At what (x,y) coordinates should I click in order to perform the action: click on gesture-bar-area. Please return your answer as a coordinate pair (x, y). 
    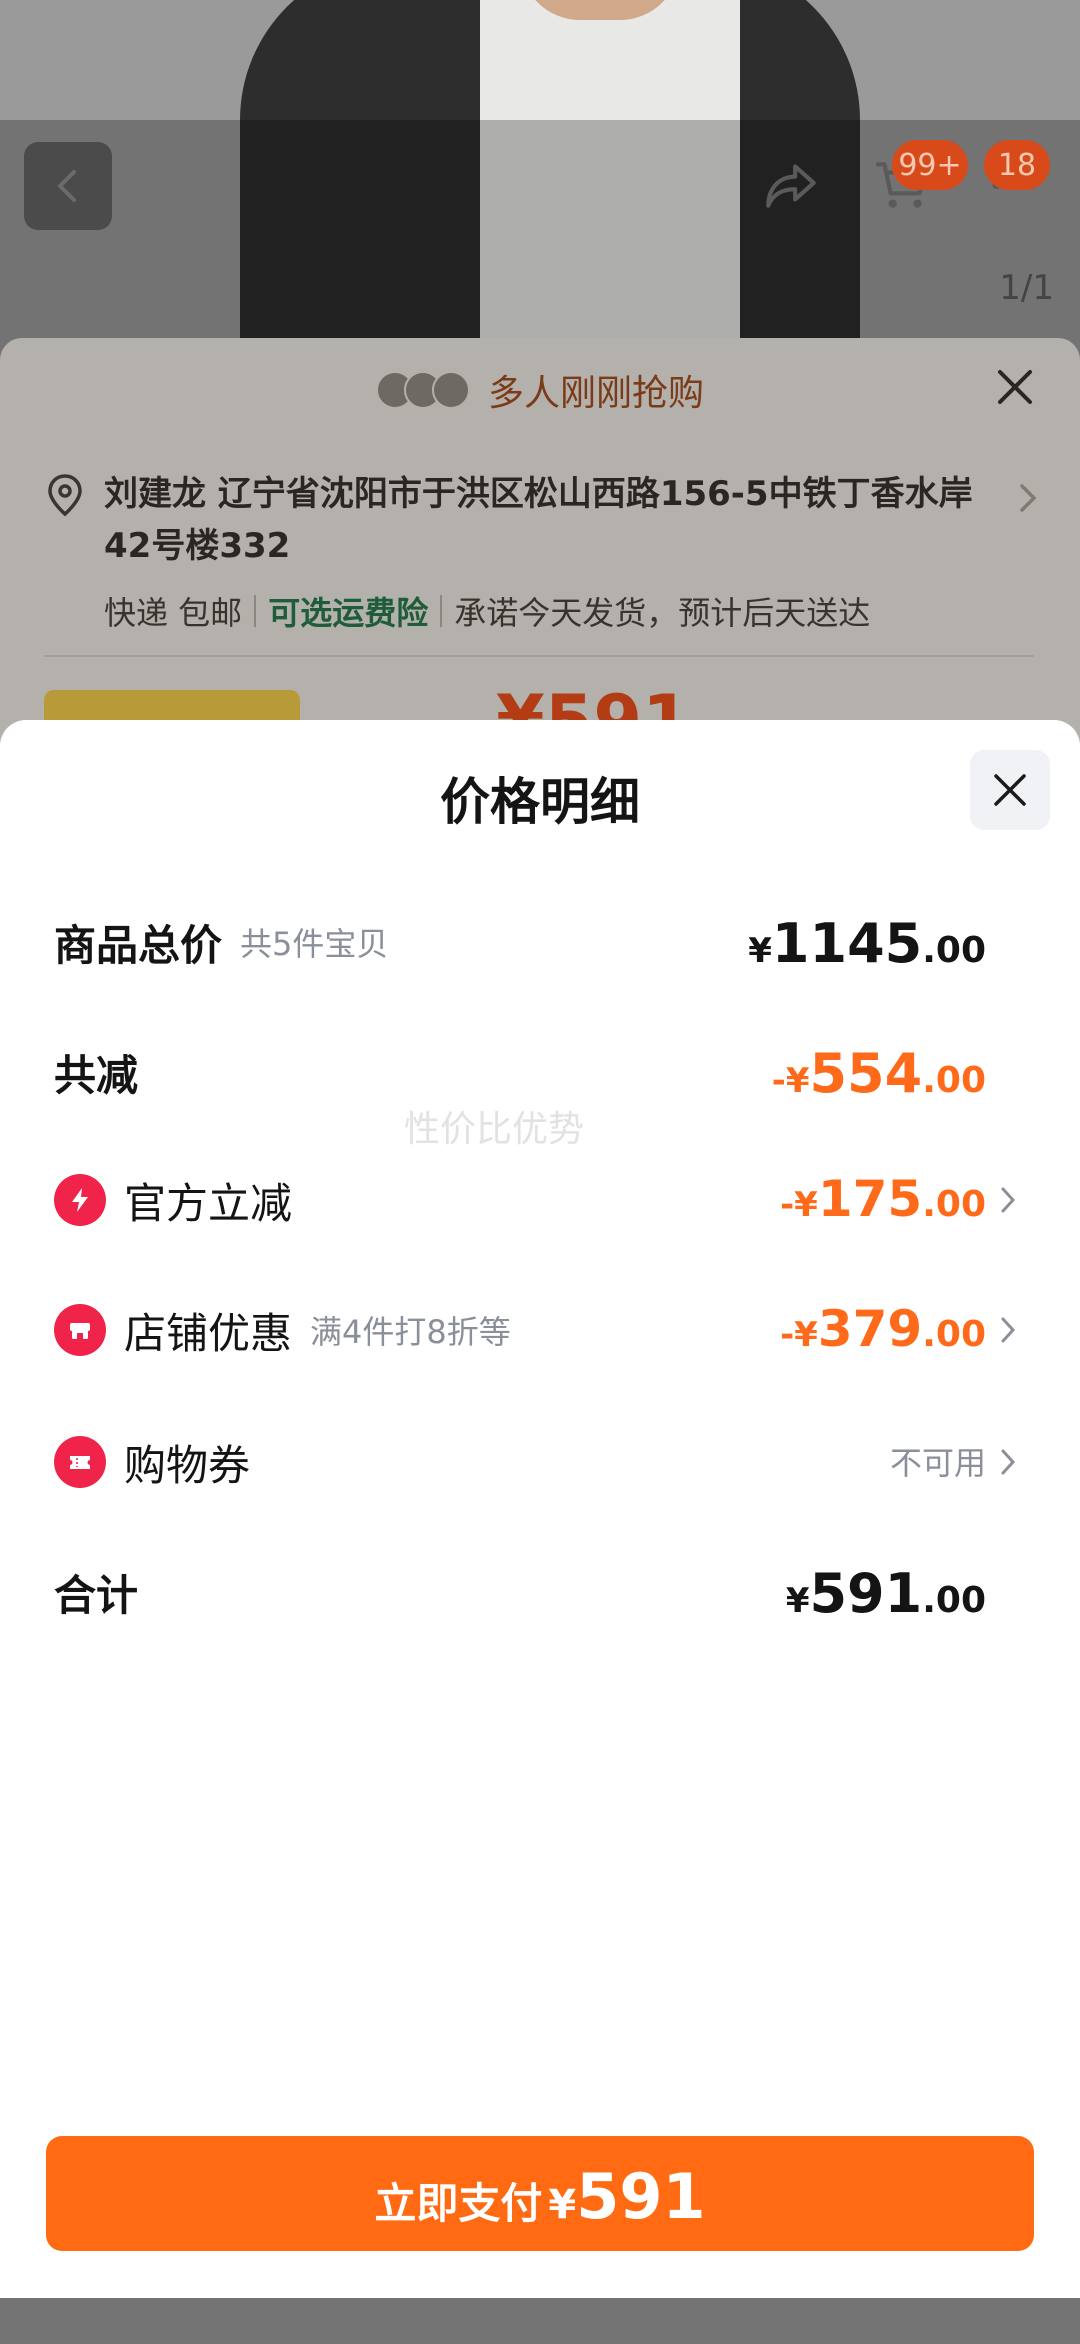
    Looking at the image, I should click on (540, 2321).